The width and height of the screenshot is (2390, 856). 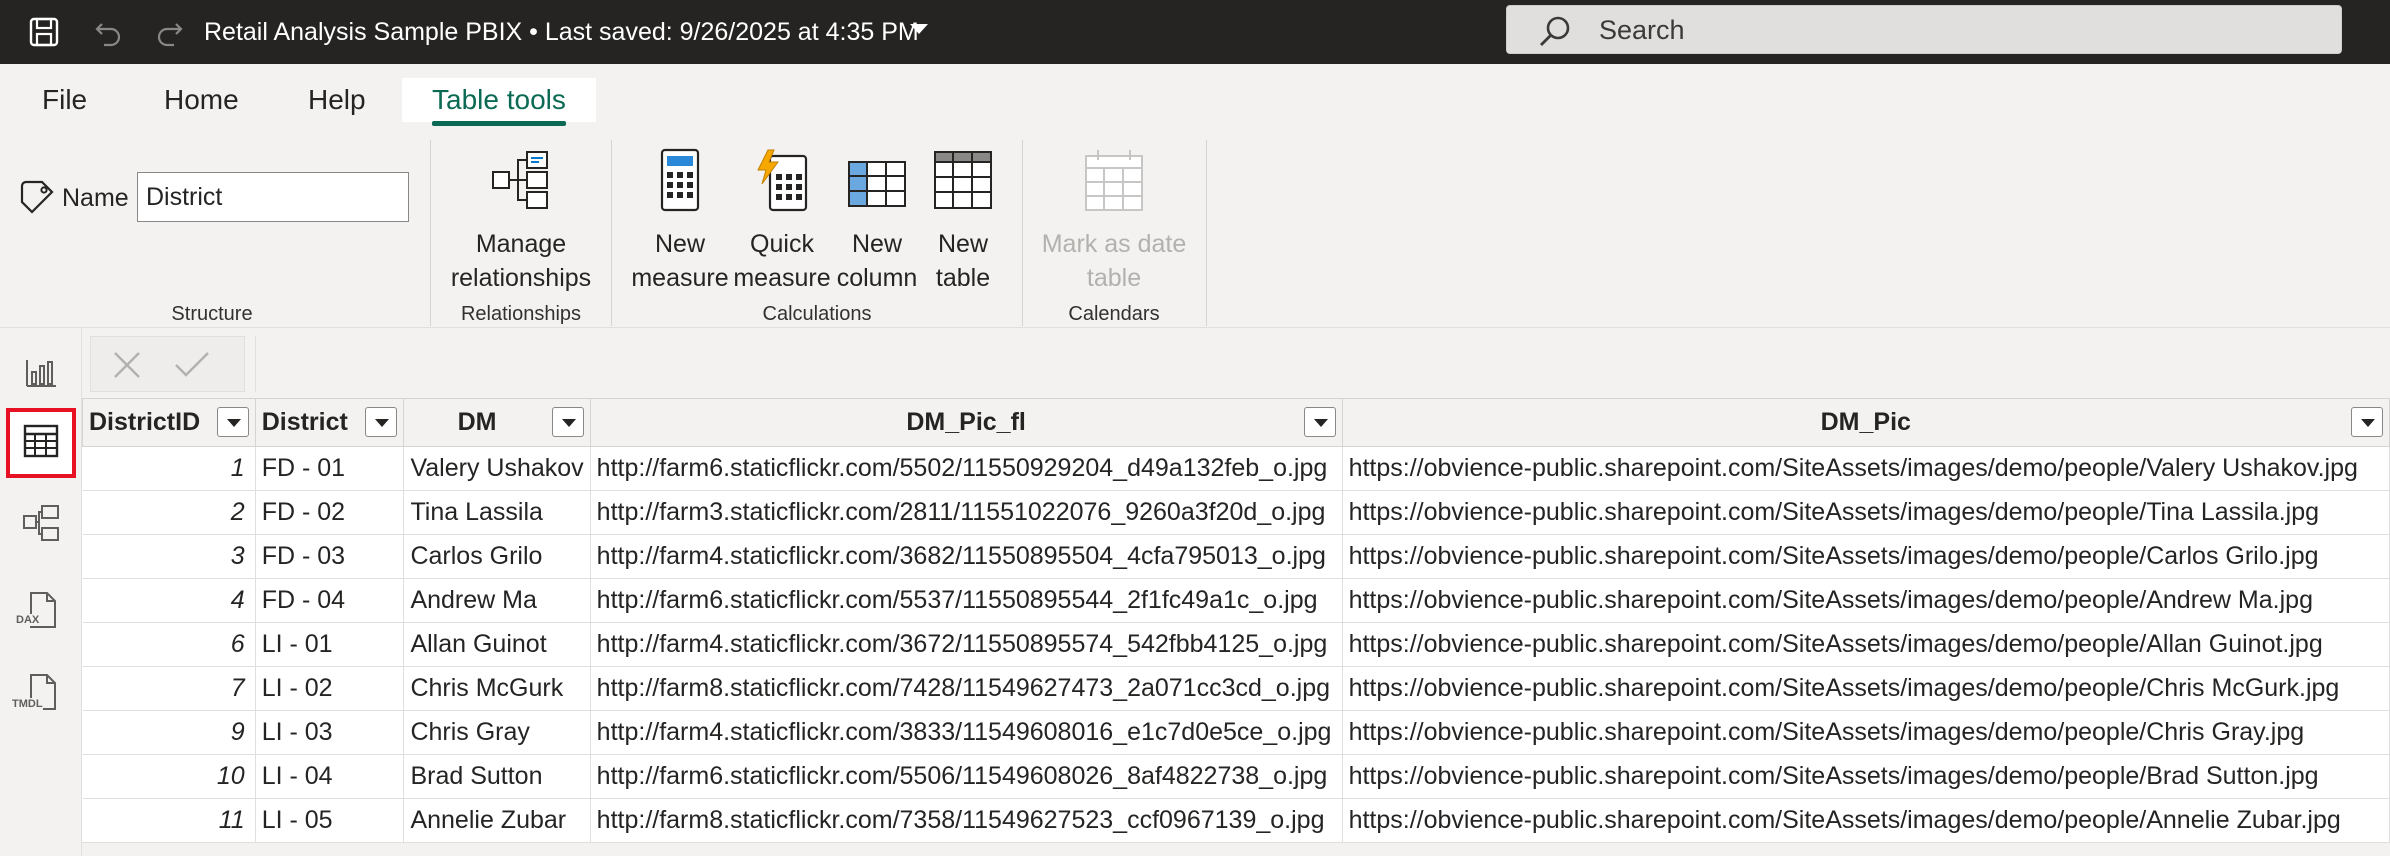 I want to click on column-header-dm-pic-fl: DM_Pic_fl, so click(x=966, y=422).